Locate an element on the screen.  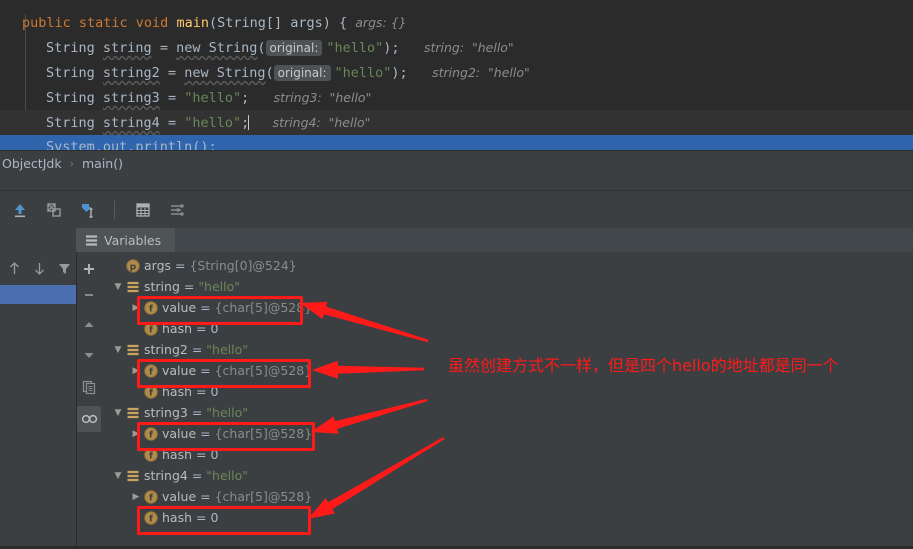
breadcrumb-item-method: main() is located at coordinates (102, 163).